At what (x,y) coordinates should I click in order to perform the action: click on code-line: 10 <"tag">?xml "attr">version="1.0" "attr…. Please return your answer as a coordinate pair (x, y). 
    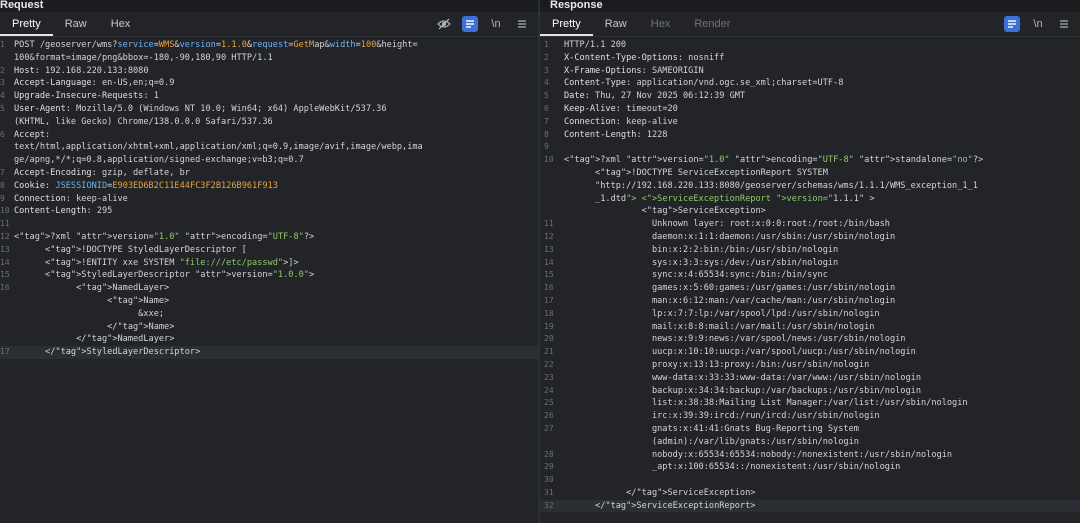
    Looking at the image, I should click on (810, 160).